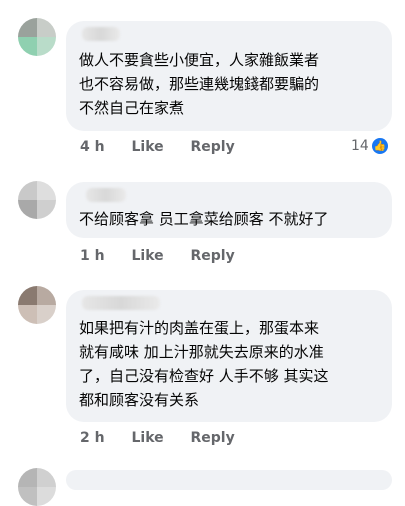 Image resolution: width=405 pixels, height=506 pixels. I want to click on comment-time: 2 h, so click(92, 438).